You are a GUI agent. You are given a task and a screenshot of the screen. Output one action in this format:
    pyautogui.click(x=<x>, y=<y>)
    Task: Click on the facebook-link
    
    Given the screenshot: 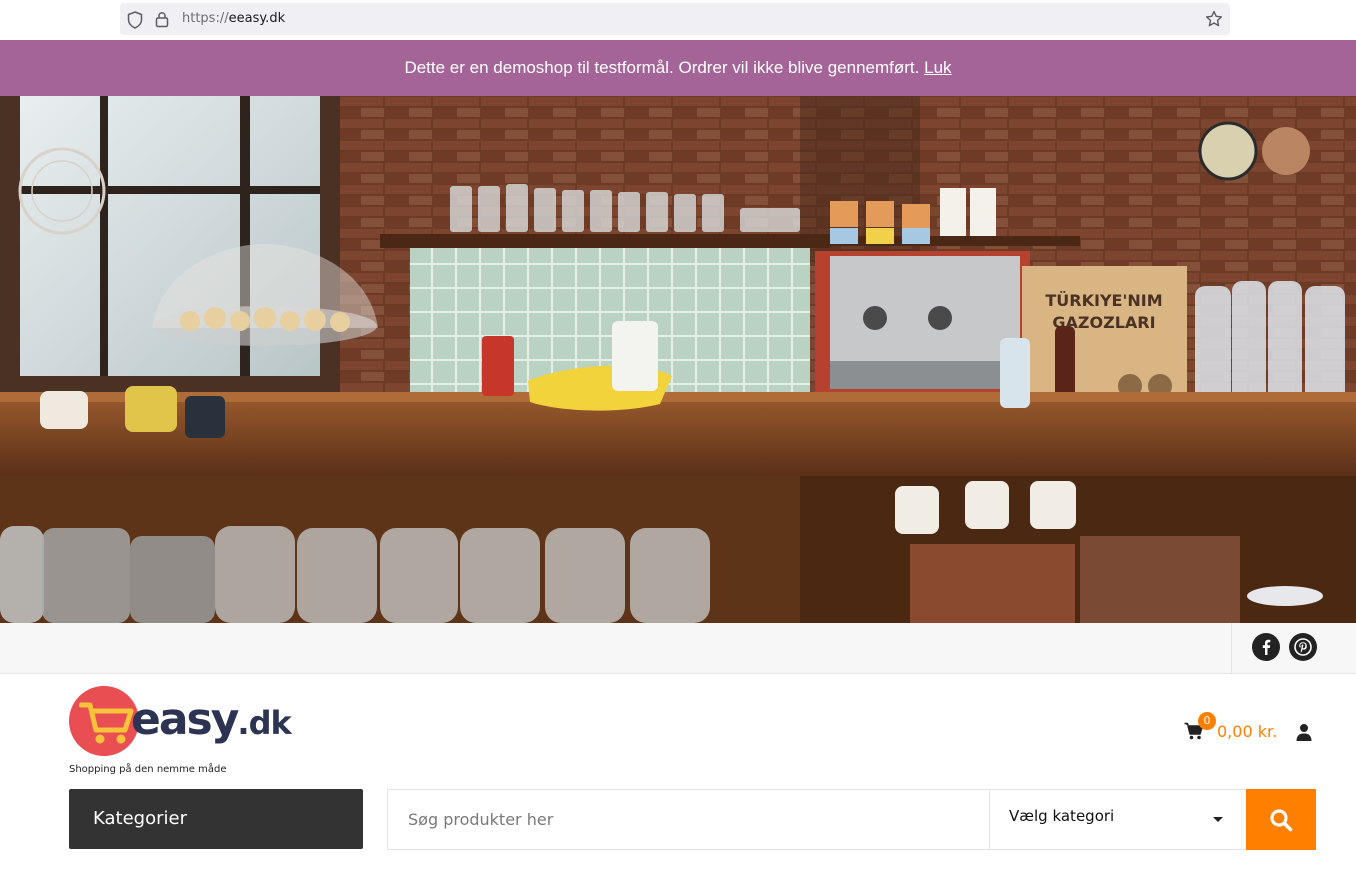 What is the action you would take?
    pyautogui.click(x=1266, y=647)
    